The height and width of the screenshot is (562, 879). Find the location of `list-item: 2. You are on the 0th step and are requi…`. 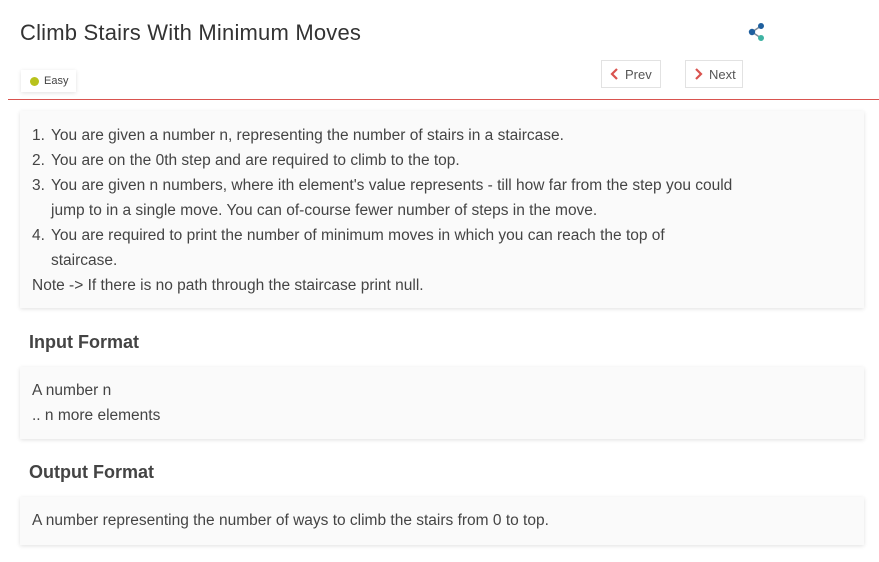

list-item: 2. You are on the 0th step and are requi… is located at coordinates (246, 160).